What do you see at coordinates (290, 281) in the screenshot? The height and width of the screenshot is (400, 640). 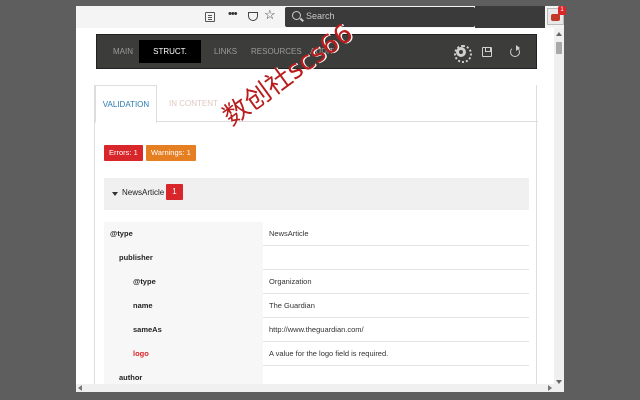 I see `property-value: Organization` at bounding box center [290, 281].